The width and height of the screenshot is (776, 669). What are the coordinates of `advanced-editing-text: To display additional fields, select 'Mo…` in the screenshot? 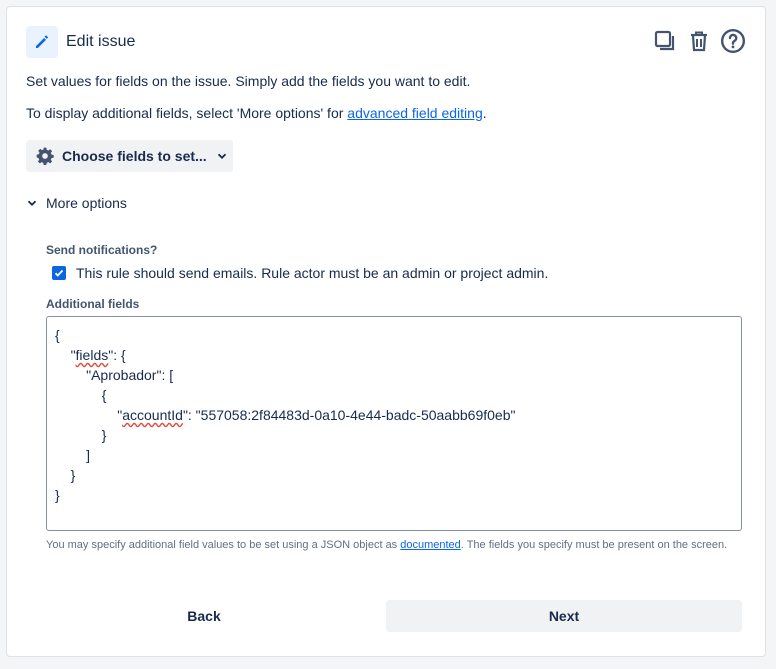 It's located at (256, 113).